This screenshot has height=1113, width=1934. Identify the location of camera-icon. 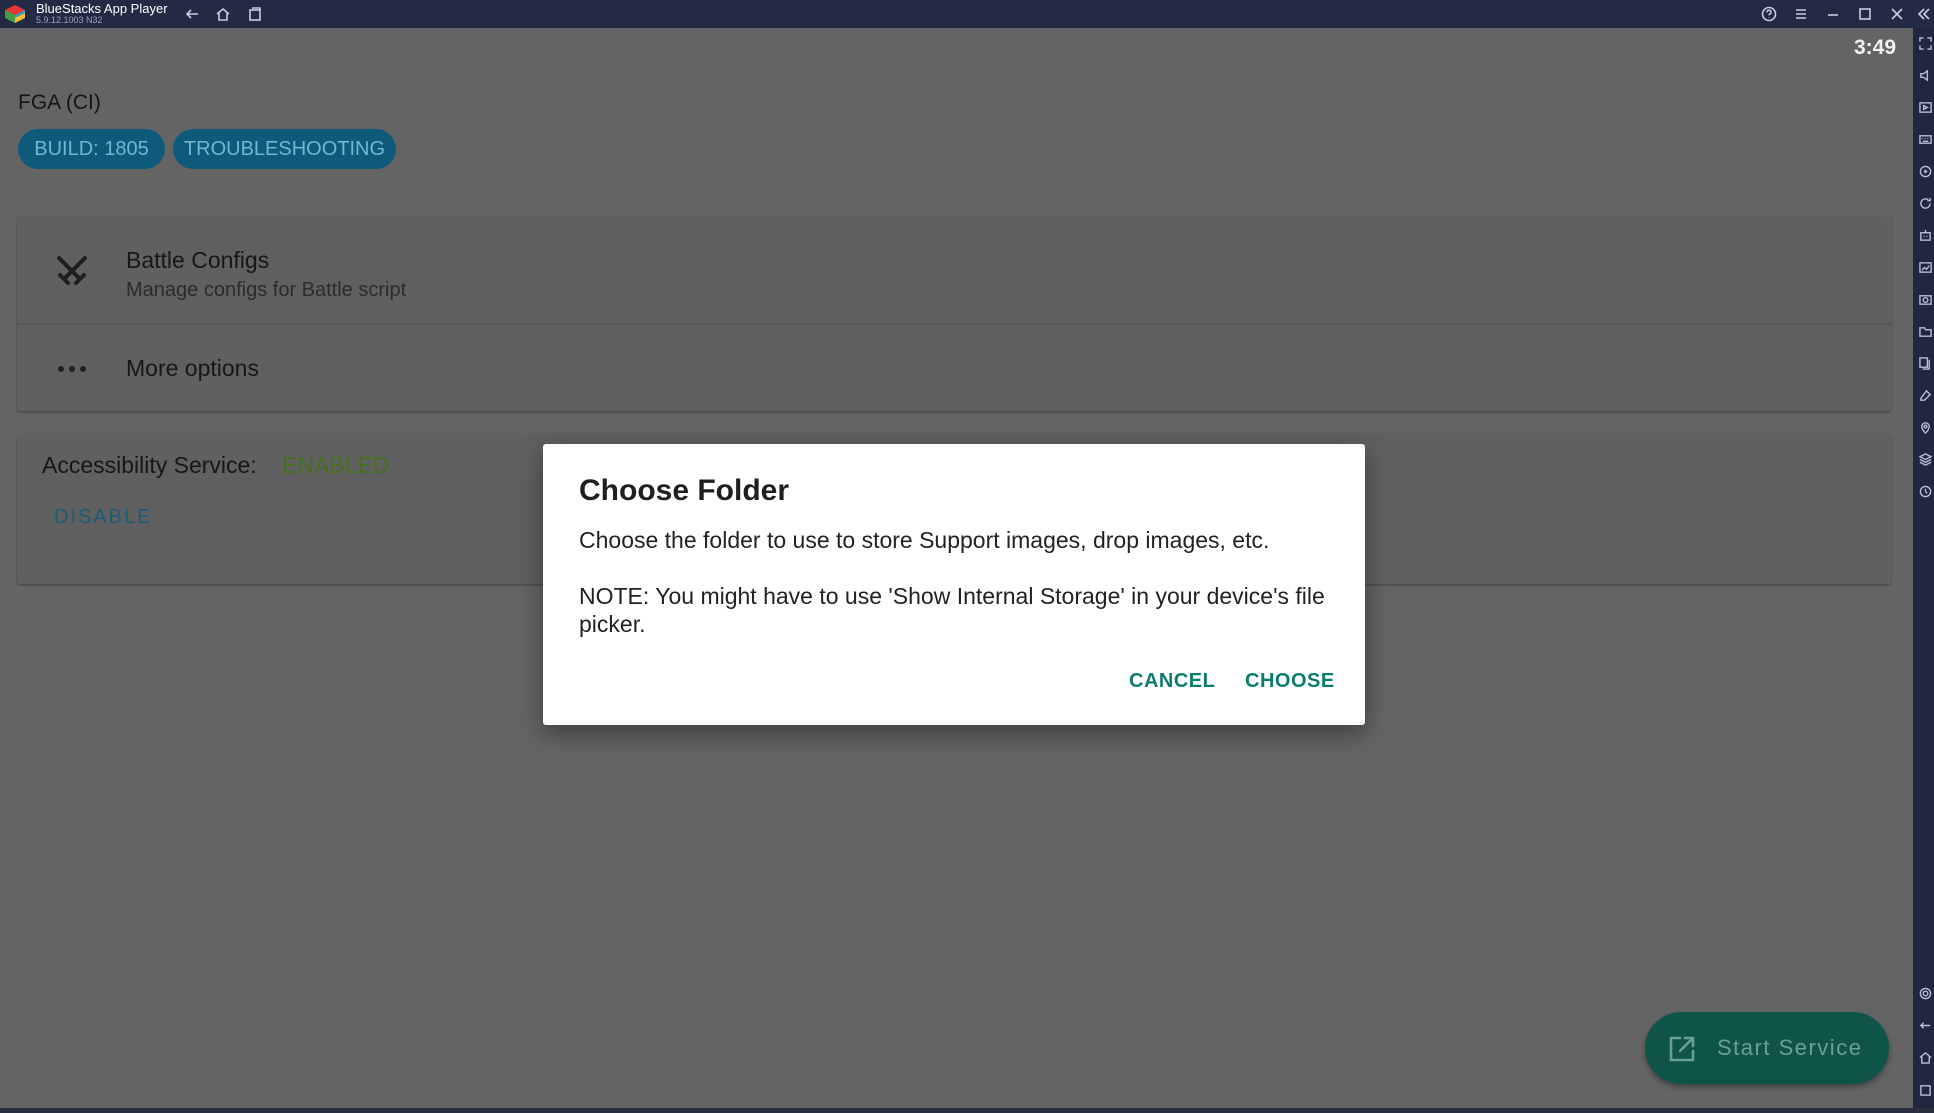
(1925, 299).